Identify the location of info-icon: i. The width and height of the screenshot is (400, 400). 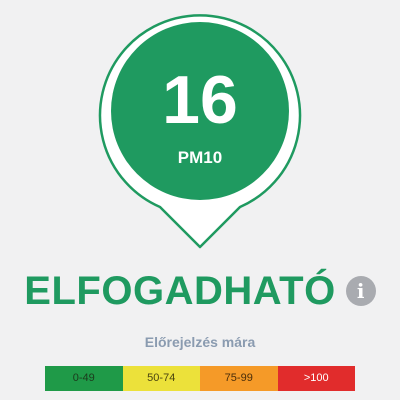
(360, 291).